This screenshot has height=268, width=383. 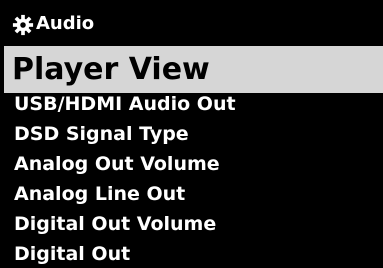 What do you see at coordinates (115, 224) in the screenshot?
I see `menu-item-digital-out-volume: Digital Out Volume` at bounding box center [115, 224].